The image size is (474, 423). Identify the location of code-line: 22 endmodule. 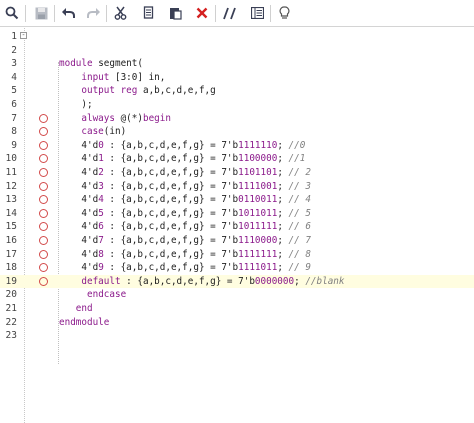
(237, 323).